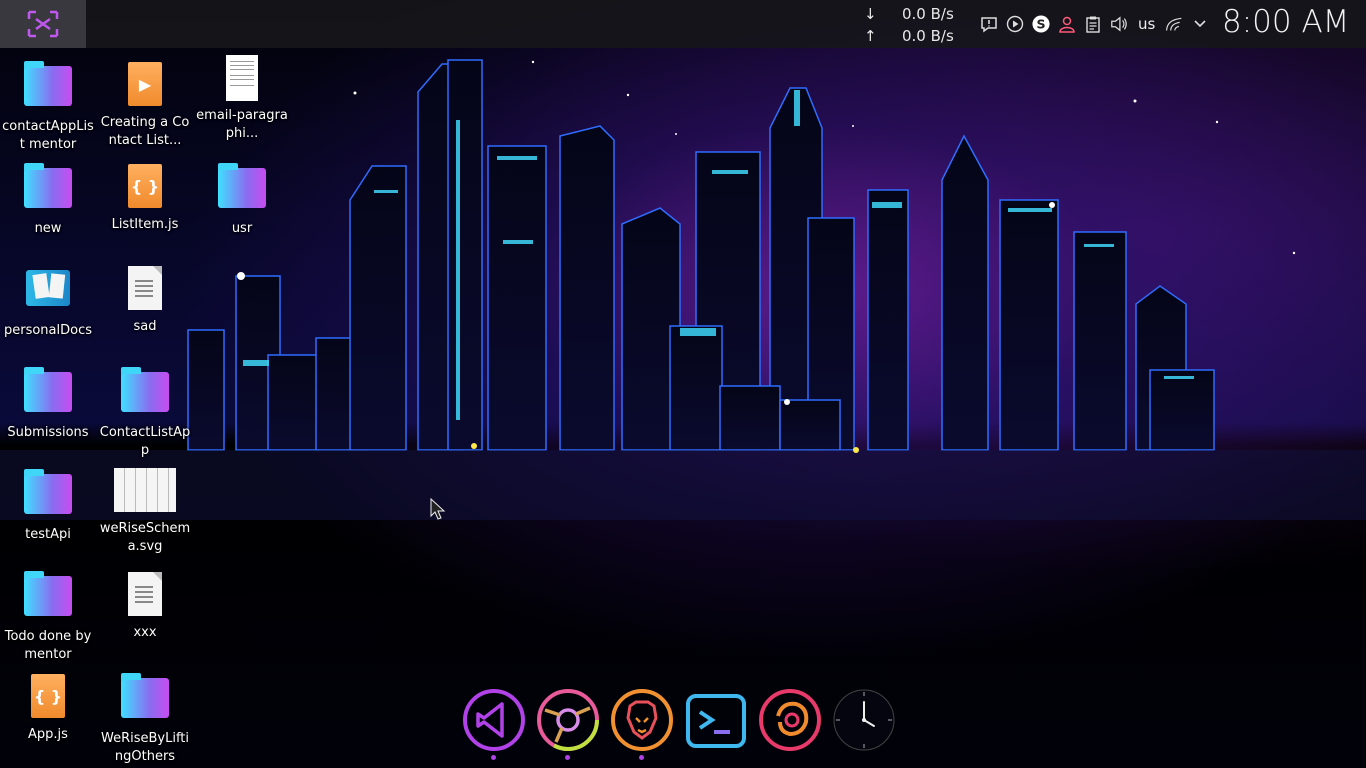 Image resolution: width=1366 pixels, height=768 pixels. I want to click on video-file-icon: ▶, so click(145, 86).